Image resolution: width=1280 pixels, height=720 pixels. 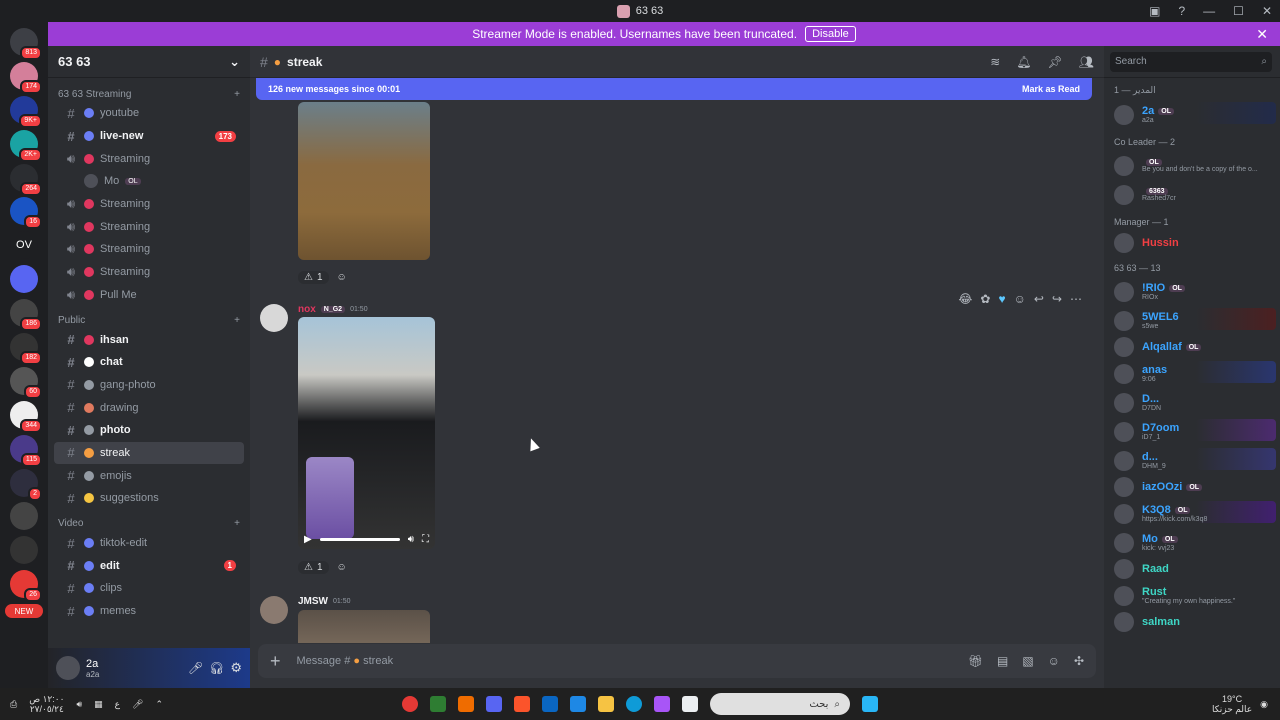 What do you see at coordinates (149, 611) in the screenshot?
I see `channel-item: # memes` at bounding box center [149, 611].